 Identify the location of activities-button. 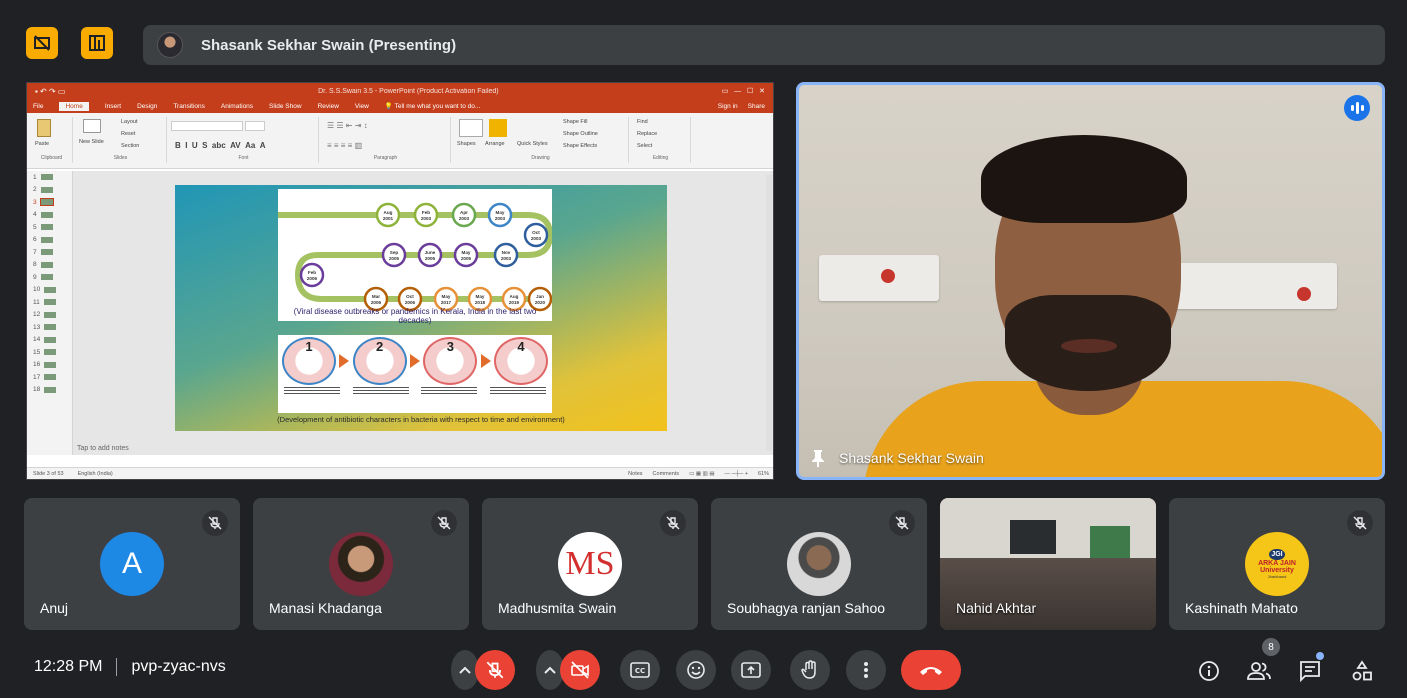
(1362, 671).